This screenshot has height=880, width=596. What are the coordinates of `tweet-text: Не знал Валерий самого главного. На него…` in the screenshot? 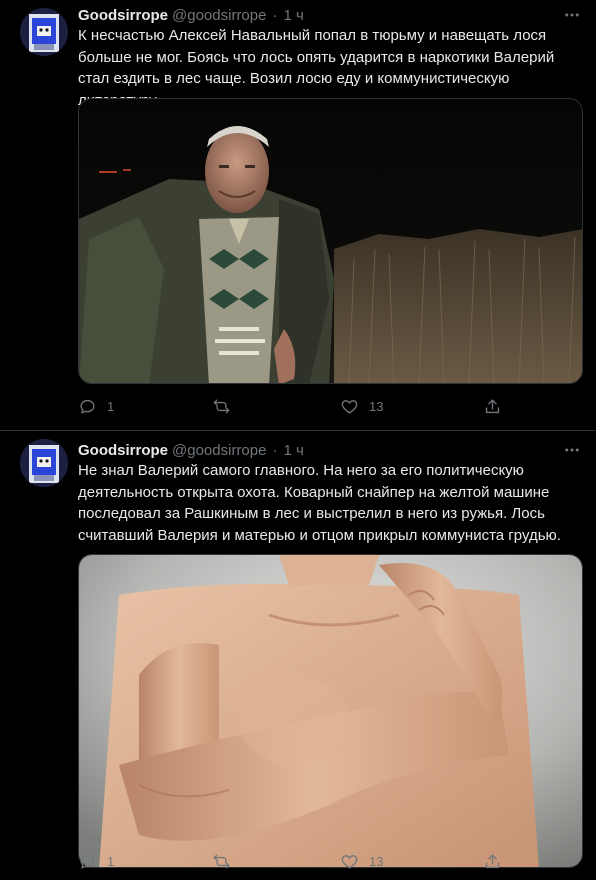 It's located at (319, 503).